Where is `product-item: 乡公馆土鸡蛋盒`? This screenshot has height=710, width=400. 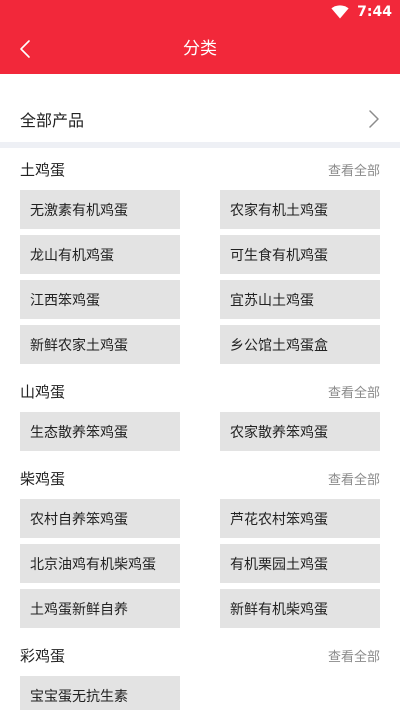 product-item: 乡公馆土鸡蛋盒 is located at coordinates (300, 344).